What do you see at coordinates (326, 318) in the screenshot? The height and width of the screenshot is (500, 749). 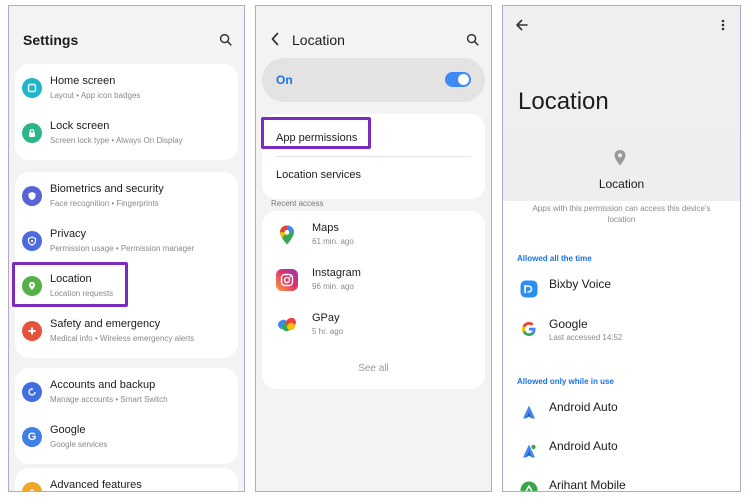 I see `recent-app-name: GPay` at bounding box center [326, 318].